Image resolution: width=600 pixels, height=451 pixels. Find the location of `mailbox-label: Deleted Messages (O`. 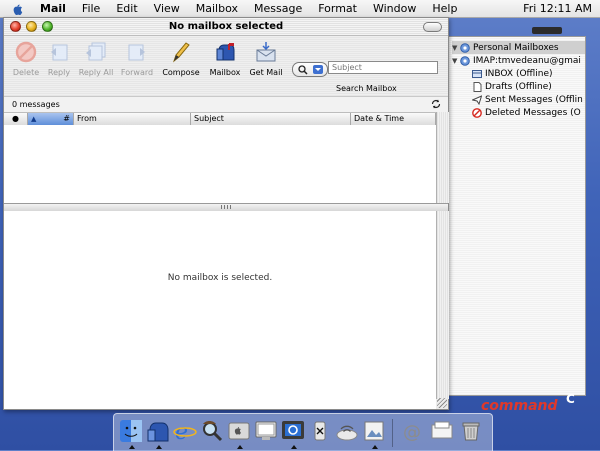

mailbox-label: Deleted Messages (O is located at coordinates (533, 112).